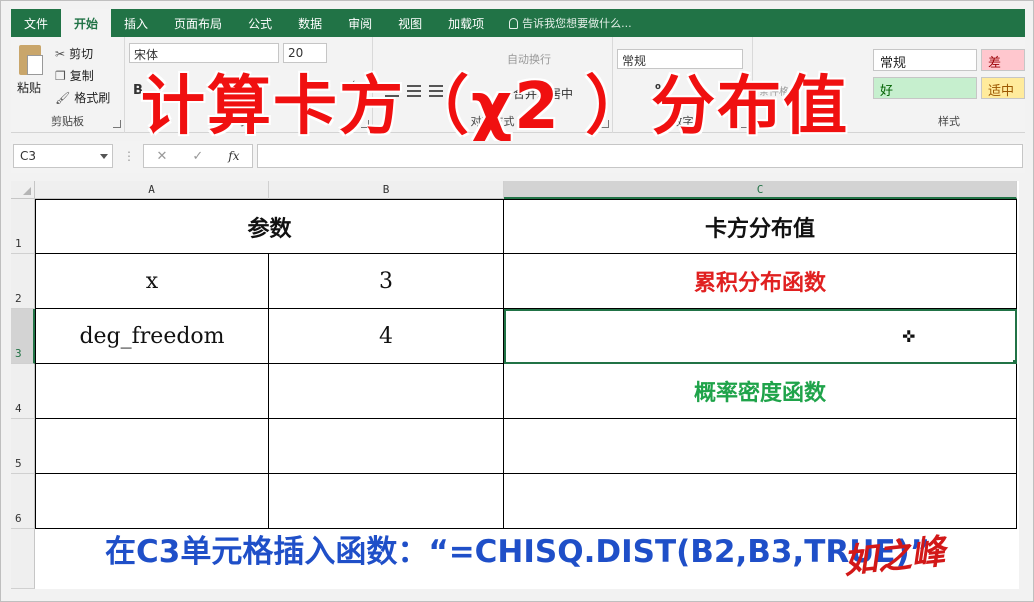 Image resolution: width=1034 pixels, height=602 pixels. What do you see at coordinates (152, 391) in the screenshot?
I see `cell-a4` at bounding box center [152, 391].